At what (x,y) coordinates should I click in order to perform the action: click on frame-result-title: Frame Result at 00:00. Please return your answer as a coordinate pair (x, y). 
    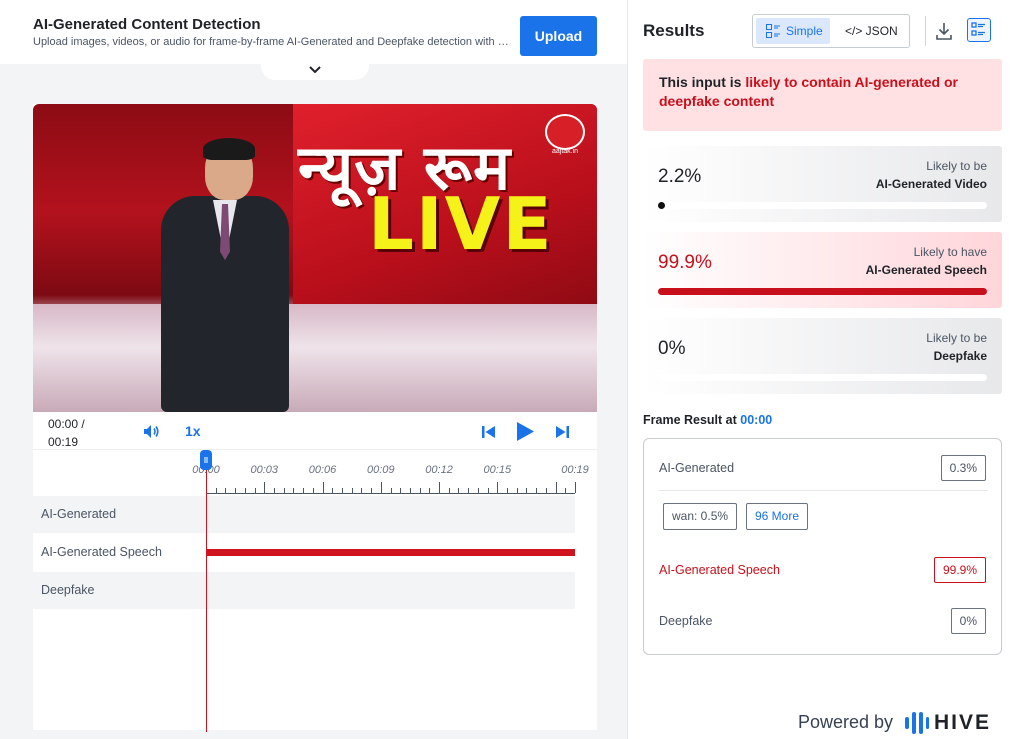
    Looking at the image, I should click on (707, 420).